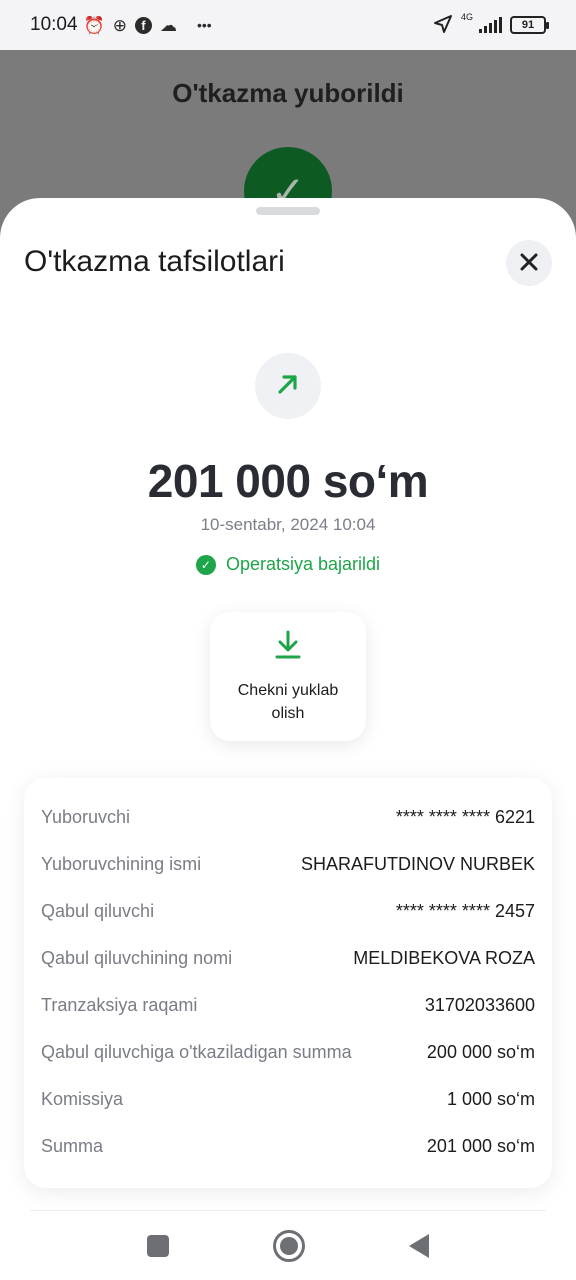 The image size is (576, 1280). What do you see at coordinates (288, 958) in the screenshot?
I see `detail-row-receiver-name: Qabul qiluvchining nomi MELDIBEKOVA ROZA` at bounding box center [288, 958].